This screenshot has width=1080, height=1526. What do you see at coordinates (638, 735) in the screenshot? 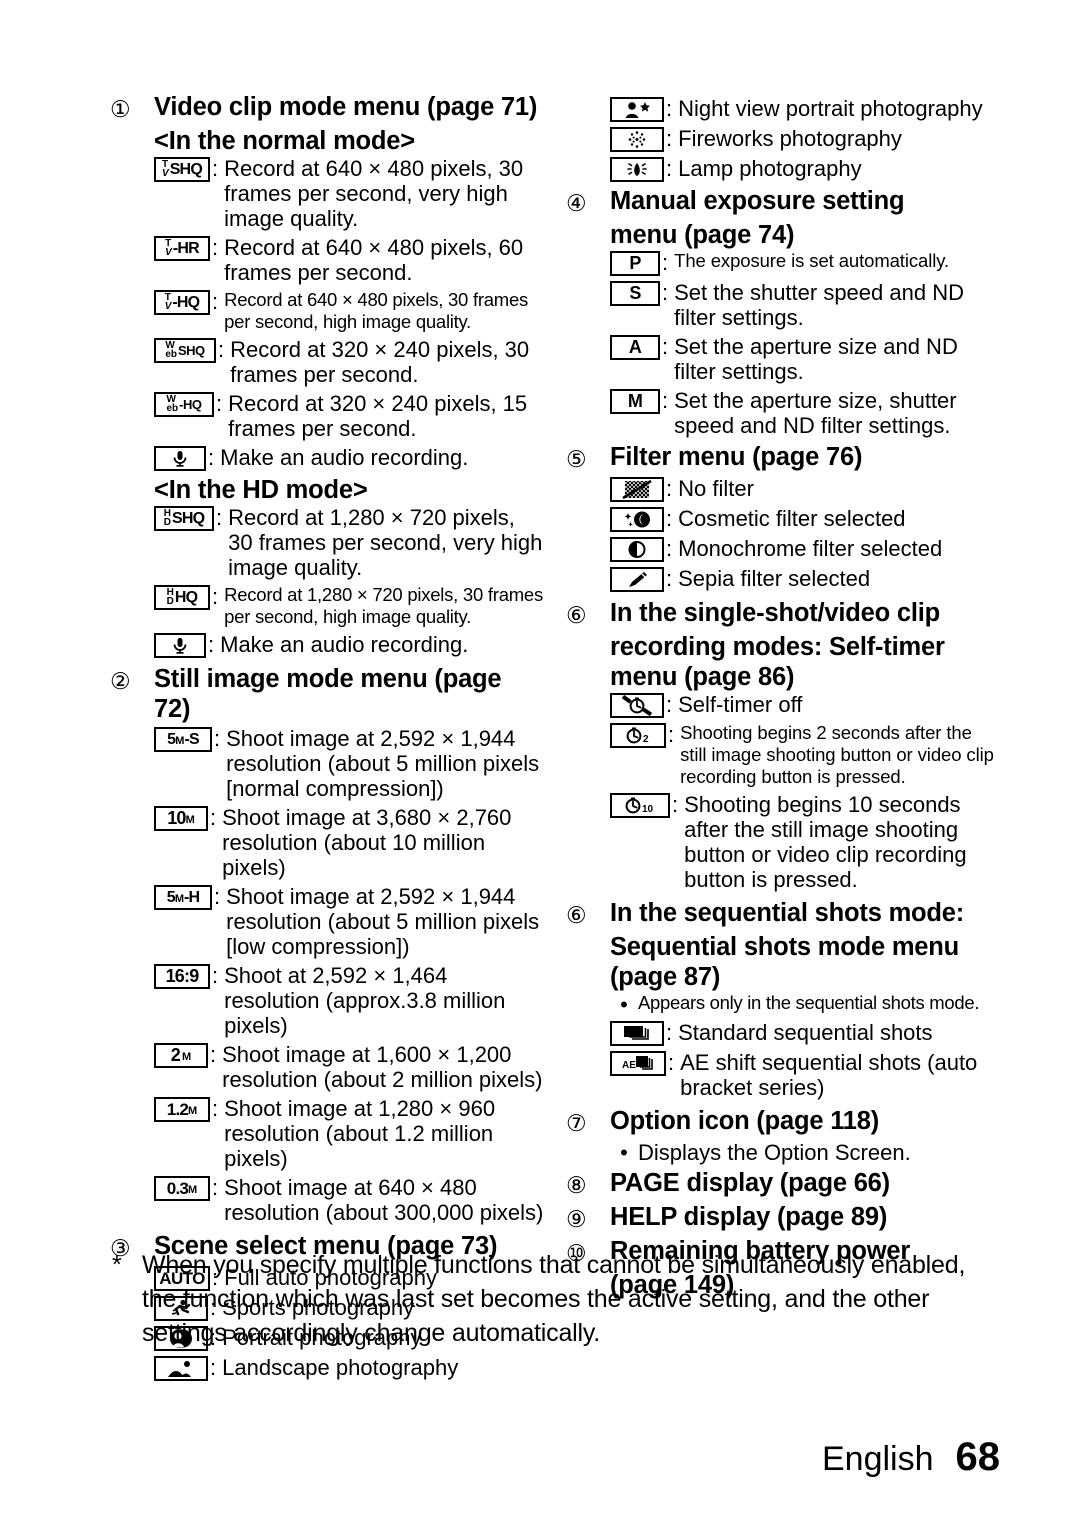
I see `self-timer-2s-icon: 2` at bounding box center [638, 735].